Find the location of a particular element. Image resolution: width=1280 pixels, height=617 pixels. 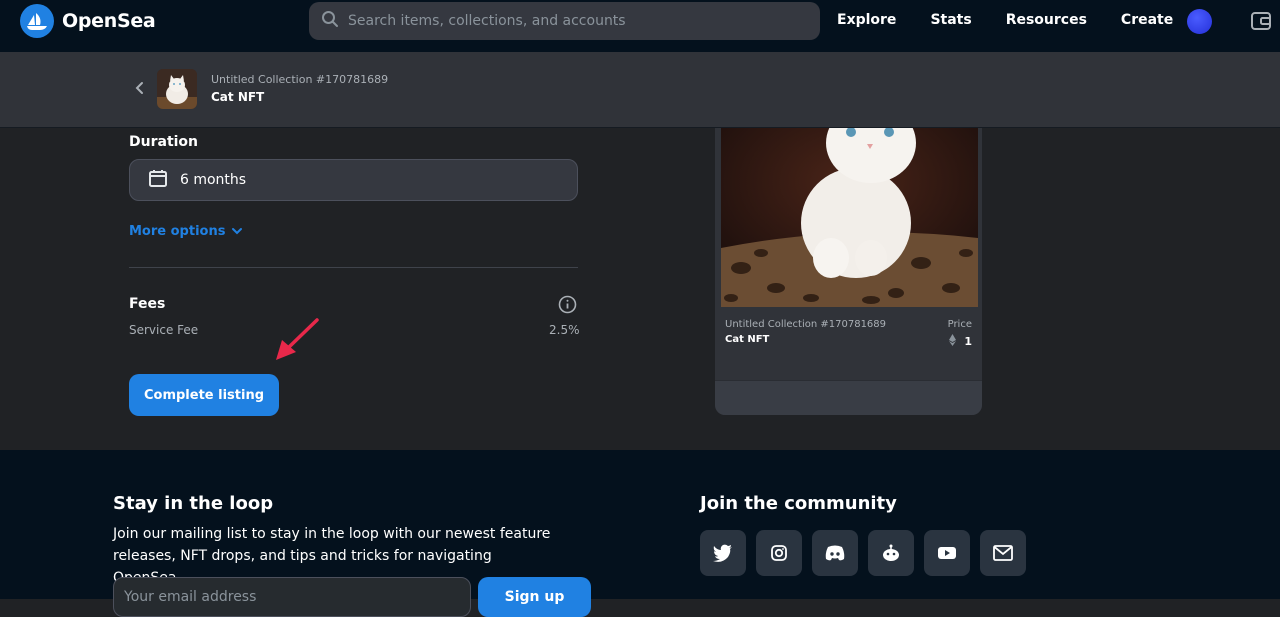

card-footer is located at coordinates (848, 397).